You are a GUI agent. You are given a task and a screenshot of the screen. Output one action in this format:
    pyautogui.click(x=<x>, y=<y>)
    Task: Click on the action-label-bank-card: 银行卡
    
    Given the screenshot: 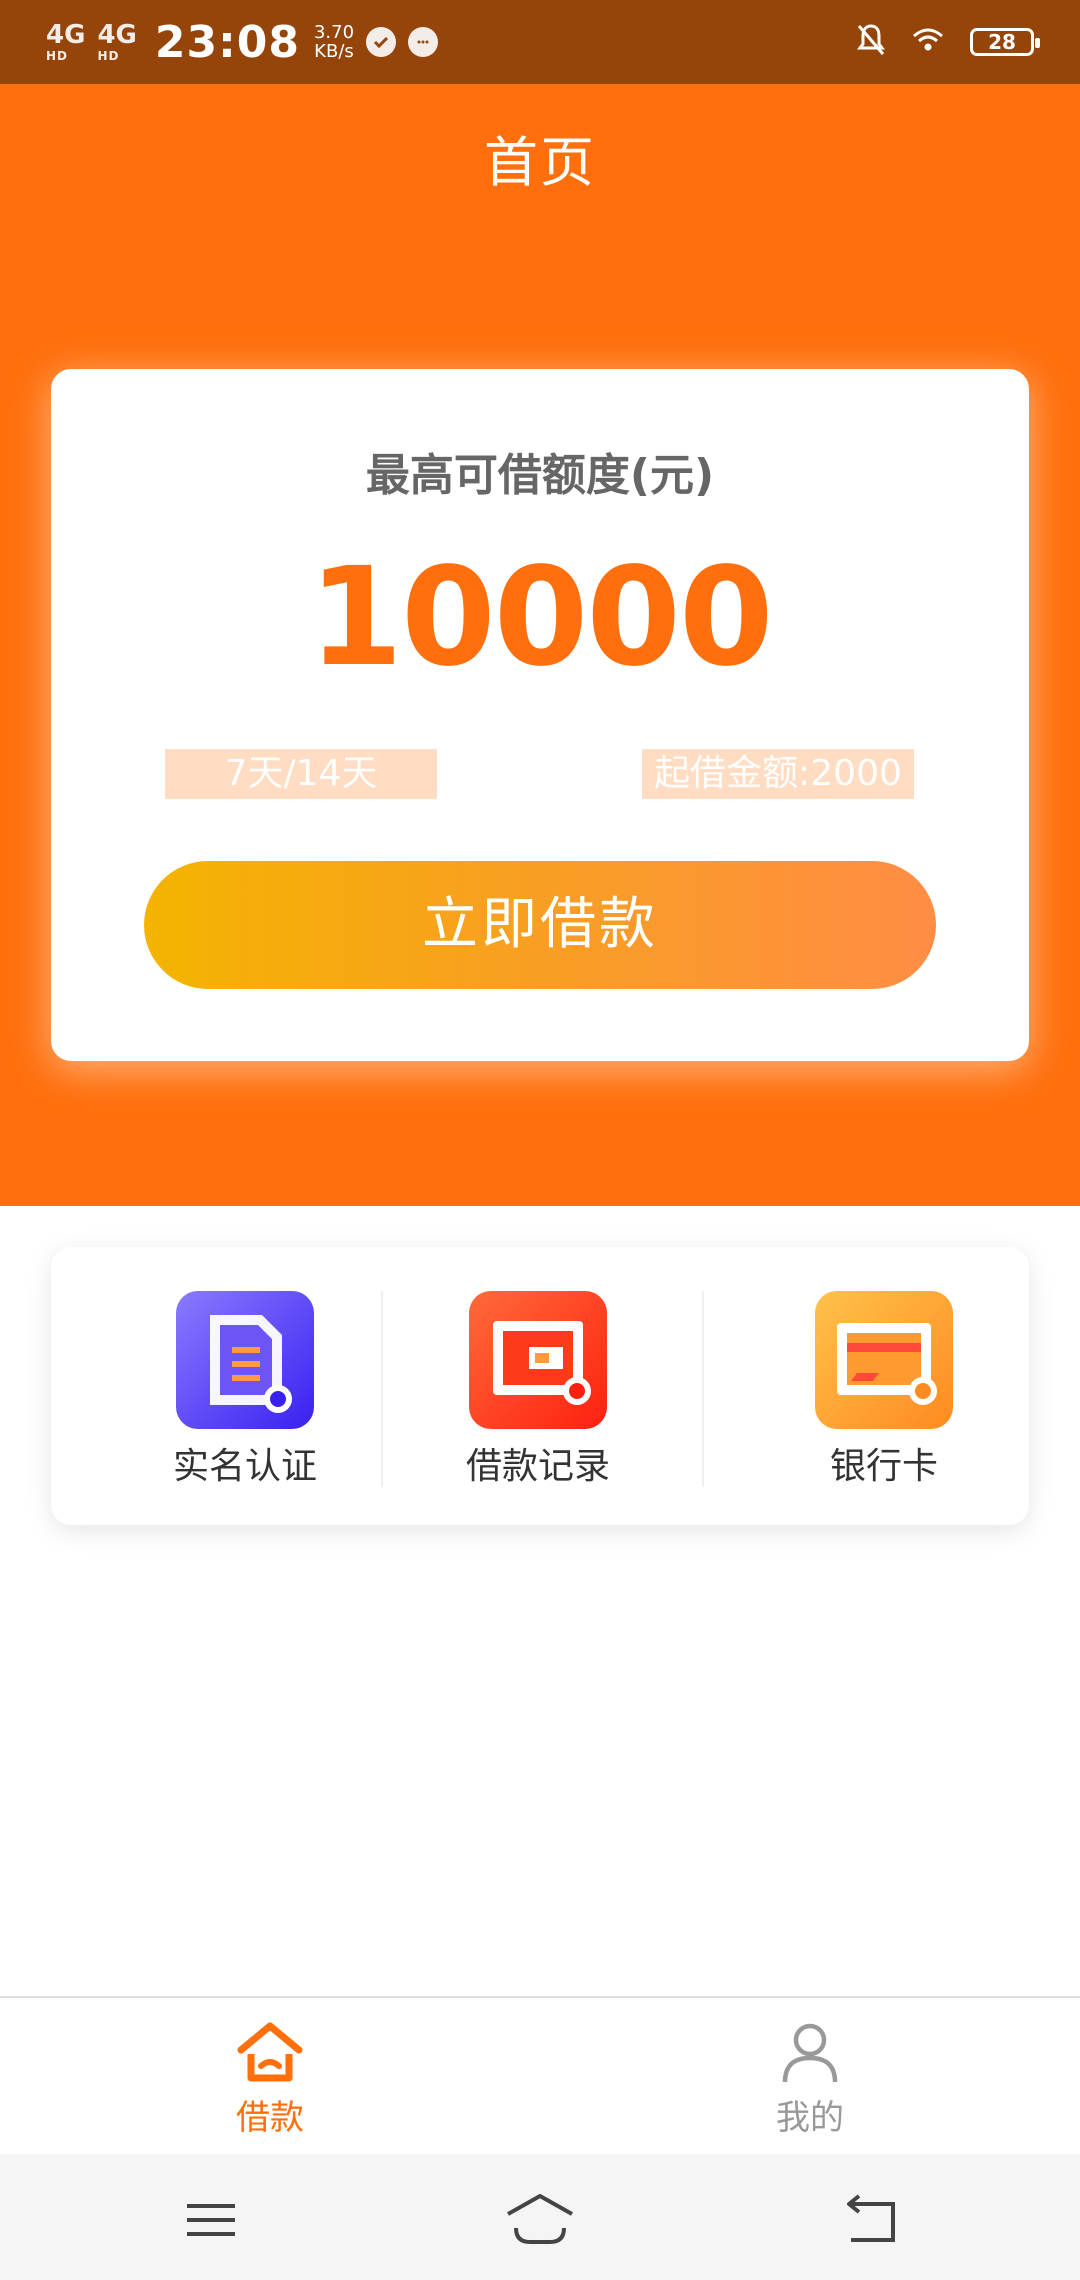 What is the action you would take?
    pyautogui.click(x=883, y=1466)
    